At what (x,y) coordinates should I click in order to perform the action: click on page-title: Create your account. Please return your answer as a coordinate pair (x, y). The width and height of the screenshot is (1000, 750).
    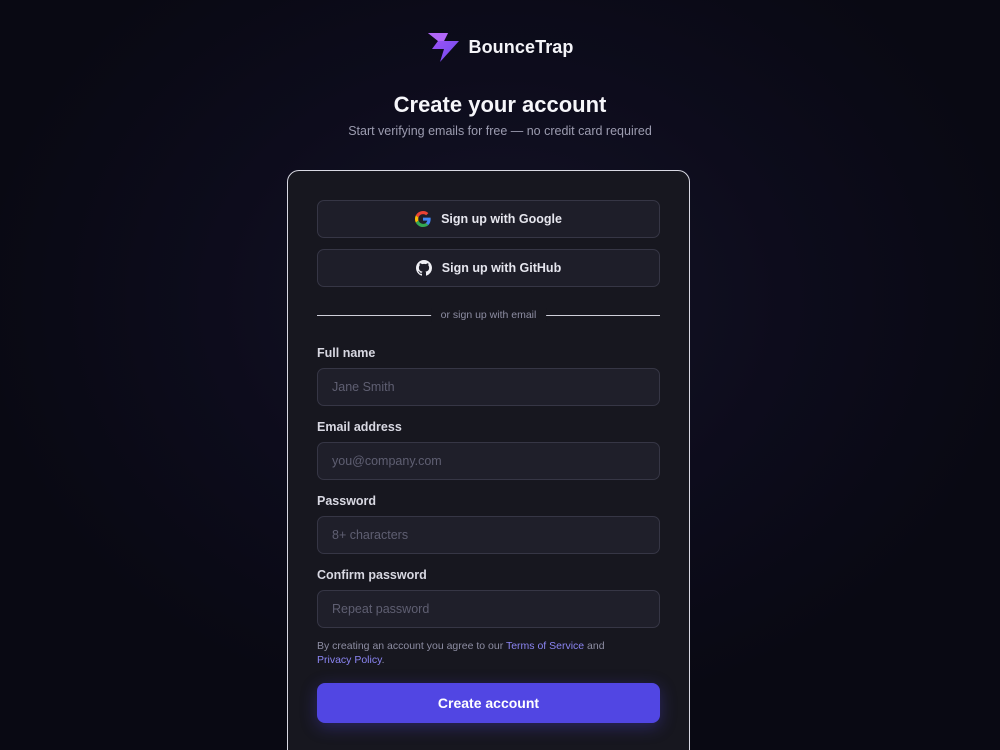
    Looking at the image, I should click on (500, 104).